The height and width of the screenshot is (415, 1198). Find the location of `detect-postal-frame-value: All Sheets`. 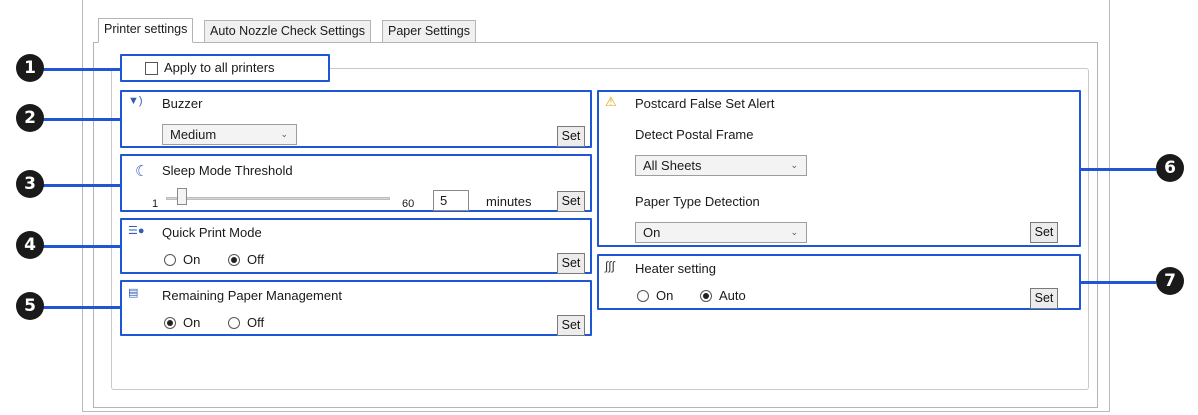

detect-postal-frame-value: All Sheets is located at coordinates (672, 165).